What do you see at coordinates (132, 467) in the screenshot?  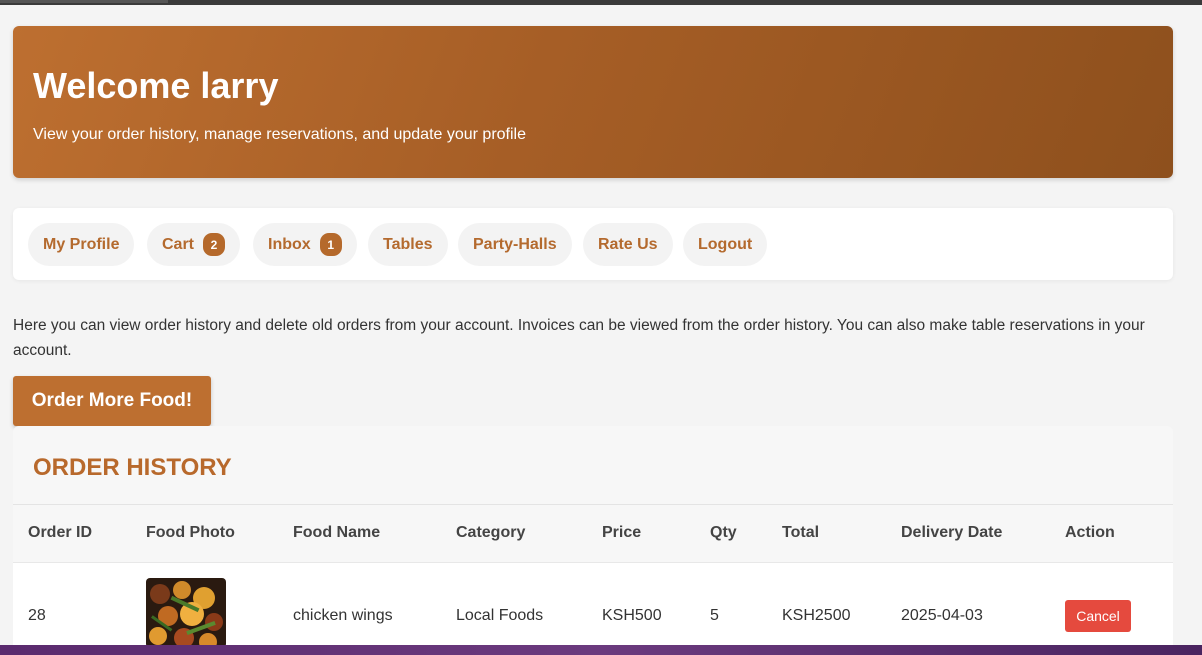 I see `order-history-title: ORDER HISTORY` at bounding box center [132, 467].